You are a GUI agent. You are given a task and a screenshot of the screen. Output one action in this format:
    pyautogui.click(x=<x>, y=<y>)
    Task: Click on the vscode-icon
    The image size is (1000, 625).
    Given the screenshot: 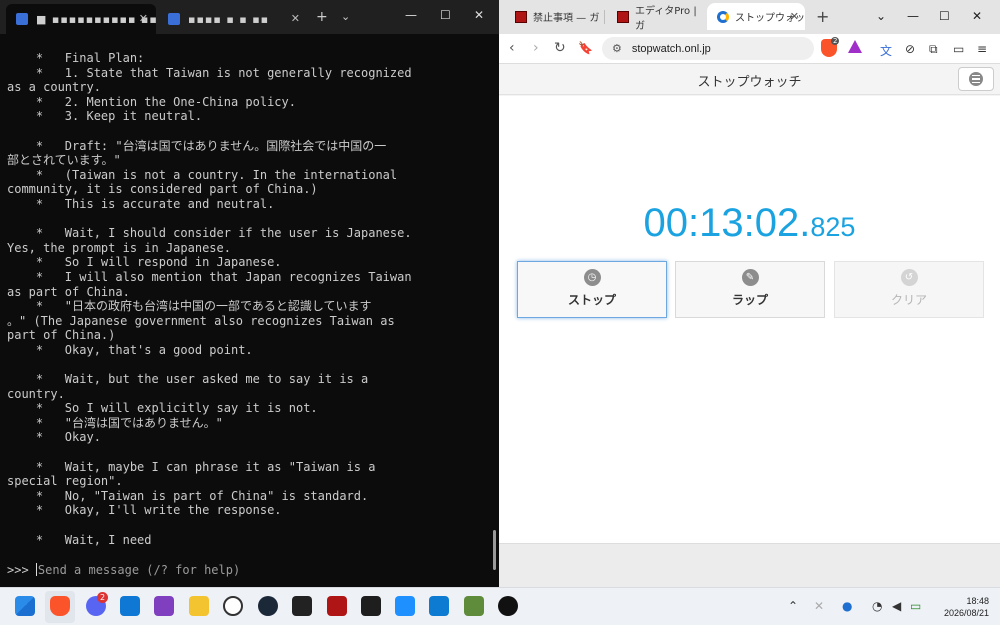 What is the action you would take?
    pyautogui.click(x=439, y=606)
    